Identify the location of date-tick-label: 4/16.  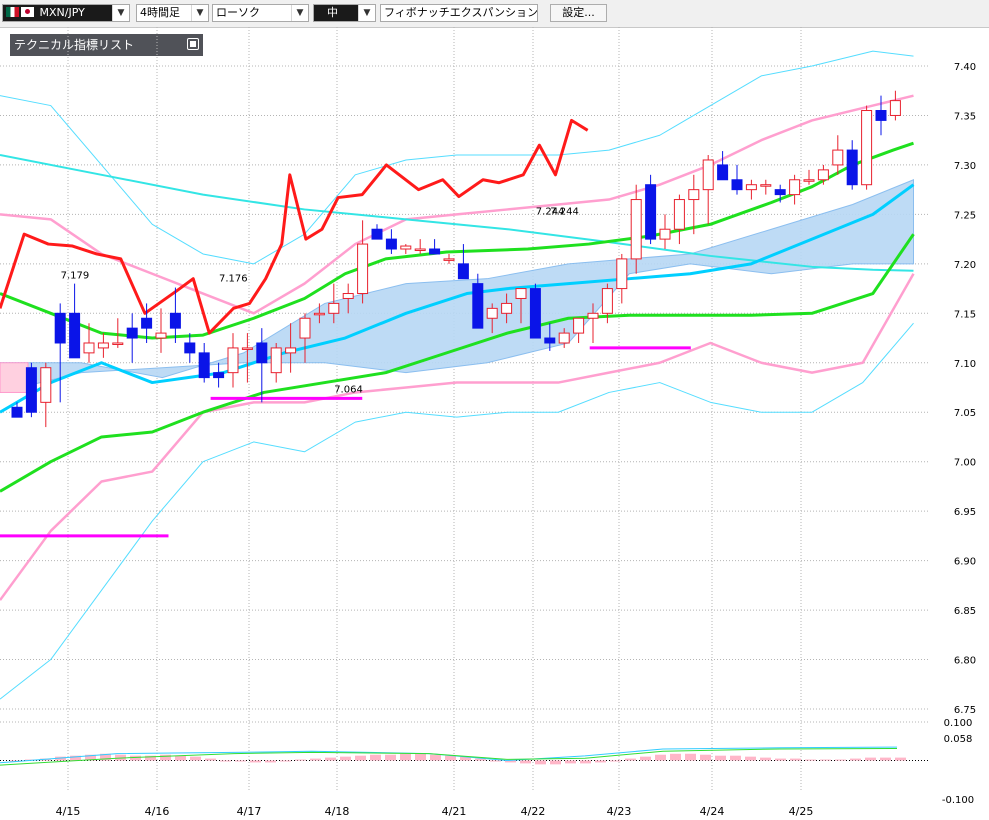
(157, 811).